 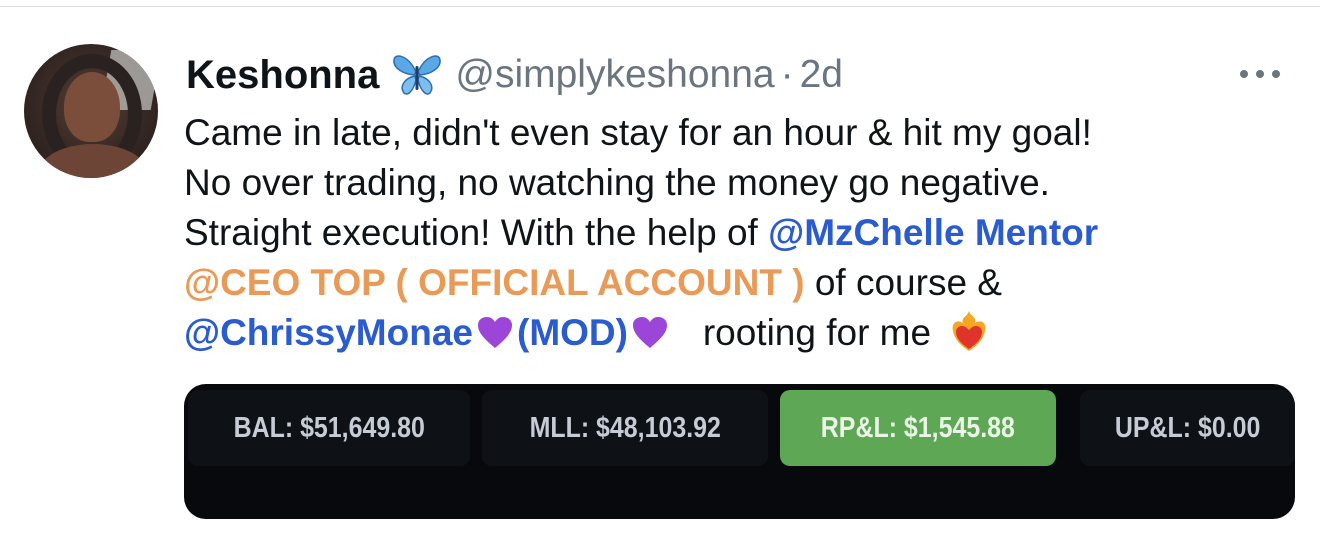 I want to click on avatar, so click(x=91, y=111).